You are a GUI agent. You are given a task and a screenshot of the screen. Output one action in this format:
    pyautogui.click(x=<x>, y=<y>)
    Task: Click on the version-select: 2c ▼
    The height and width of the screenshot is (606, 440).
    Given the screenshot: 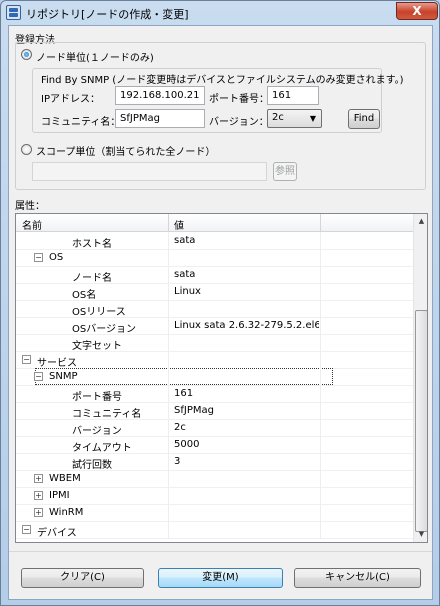 What is the action you would take?
    pyautogui.click(x=294, y=118)
    